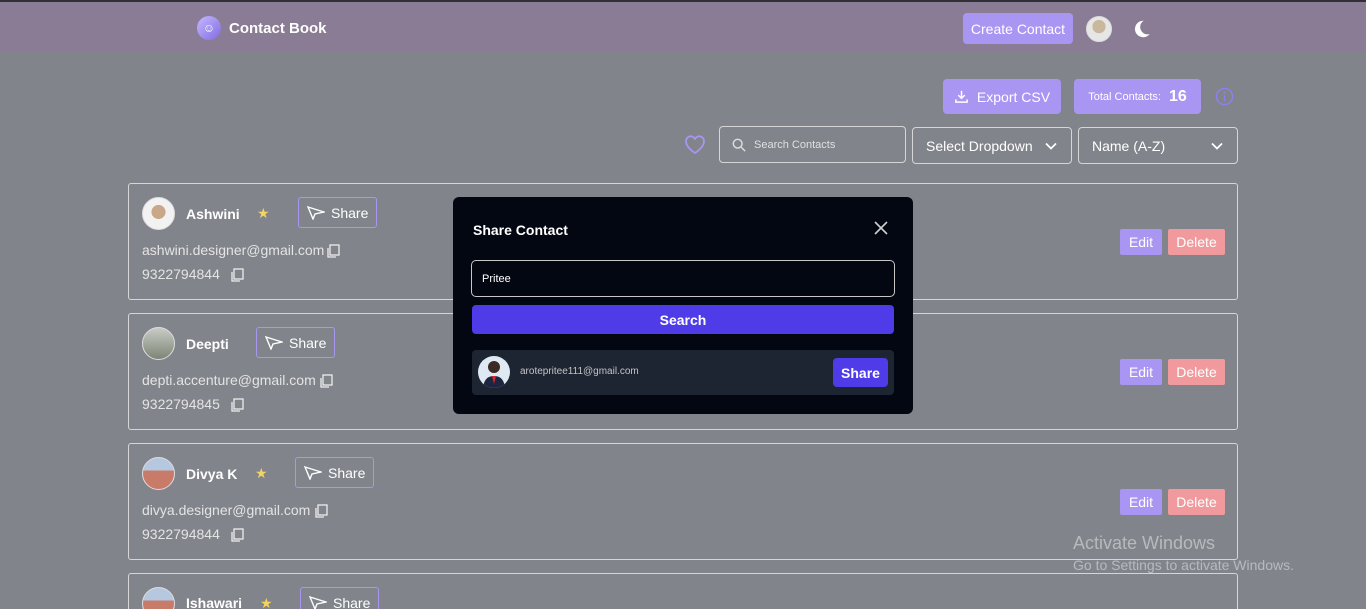  I want to click on export-csv-label: Export CSV, so click(1013, 96).